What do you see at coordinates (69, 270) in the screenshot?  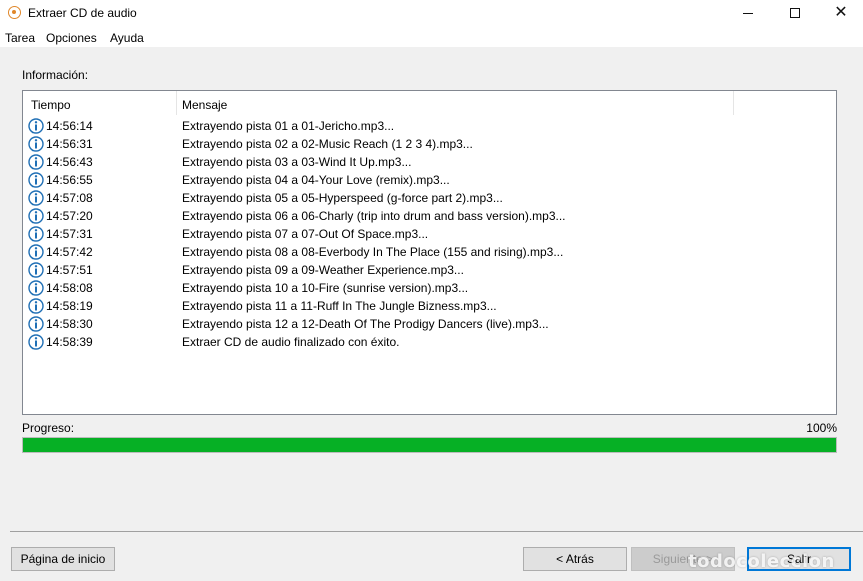 I see `row-time: 14:57:51` at bounding box center [69, 270].